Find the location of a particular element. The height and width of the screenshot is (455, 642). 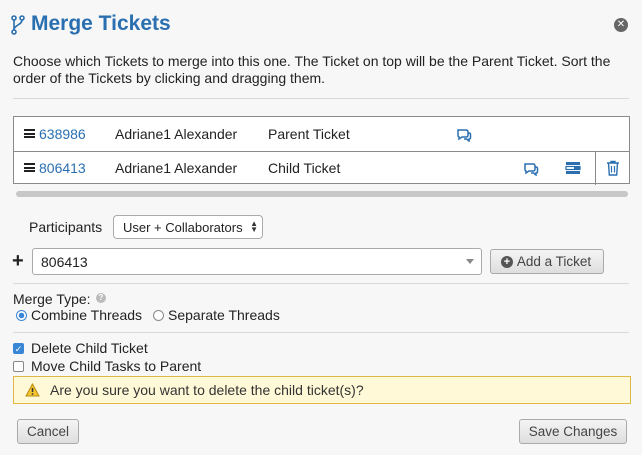

ticket-search-value: 806413 is located at coordinates (64, 262).